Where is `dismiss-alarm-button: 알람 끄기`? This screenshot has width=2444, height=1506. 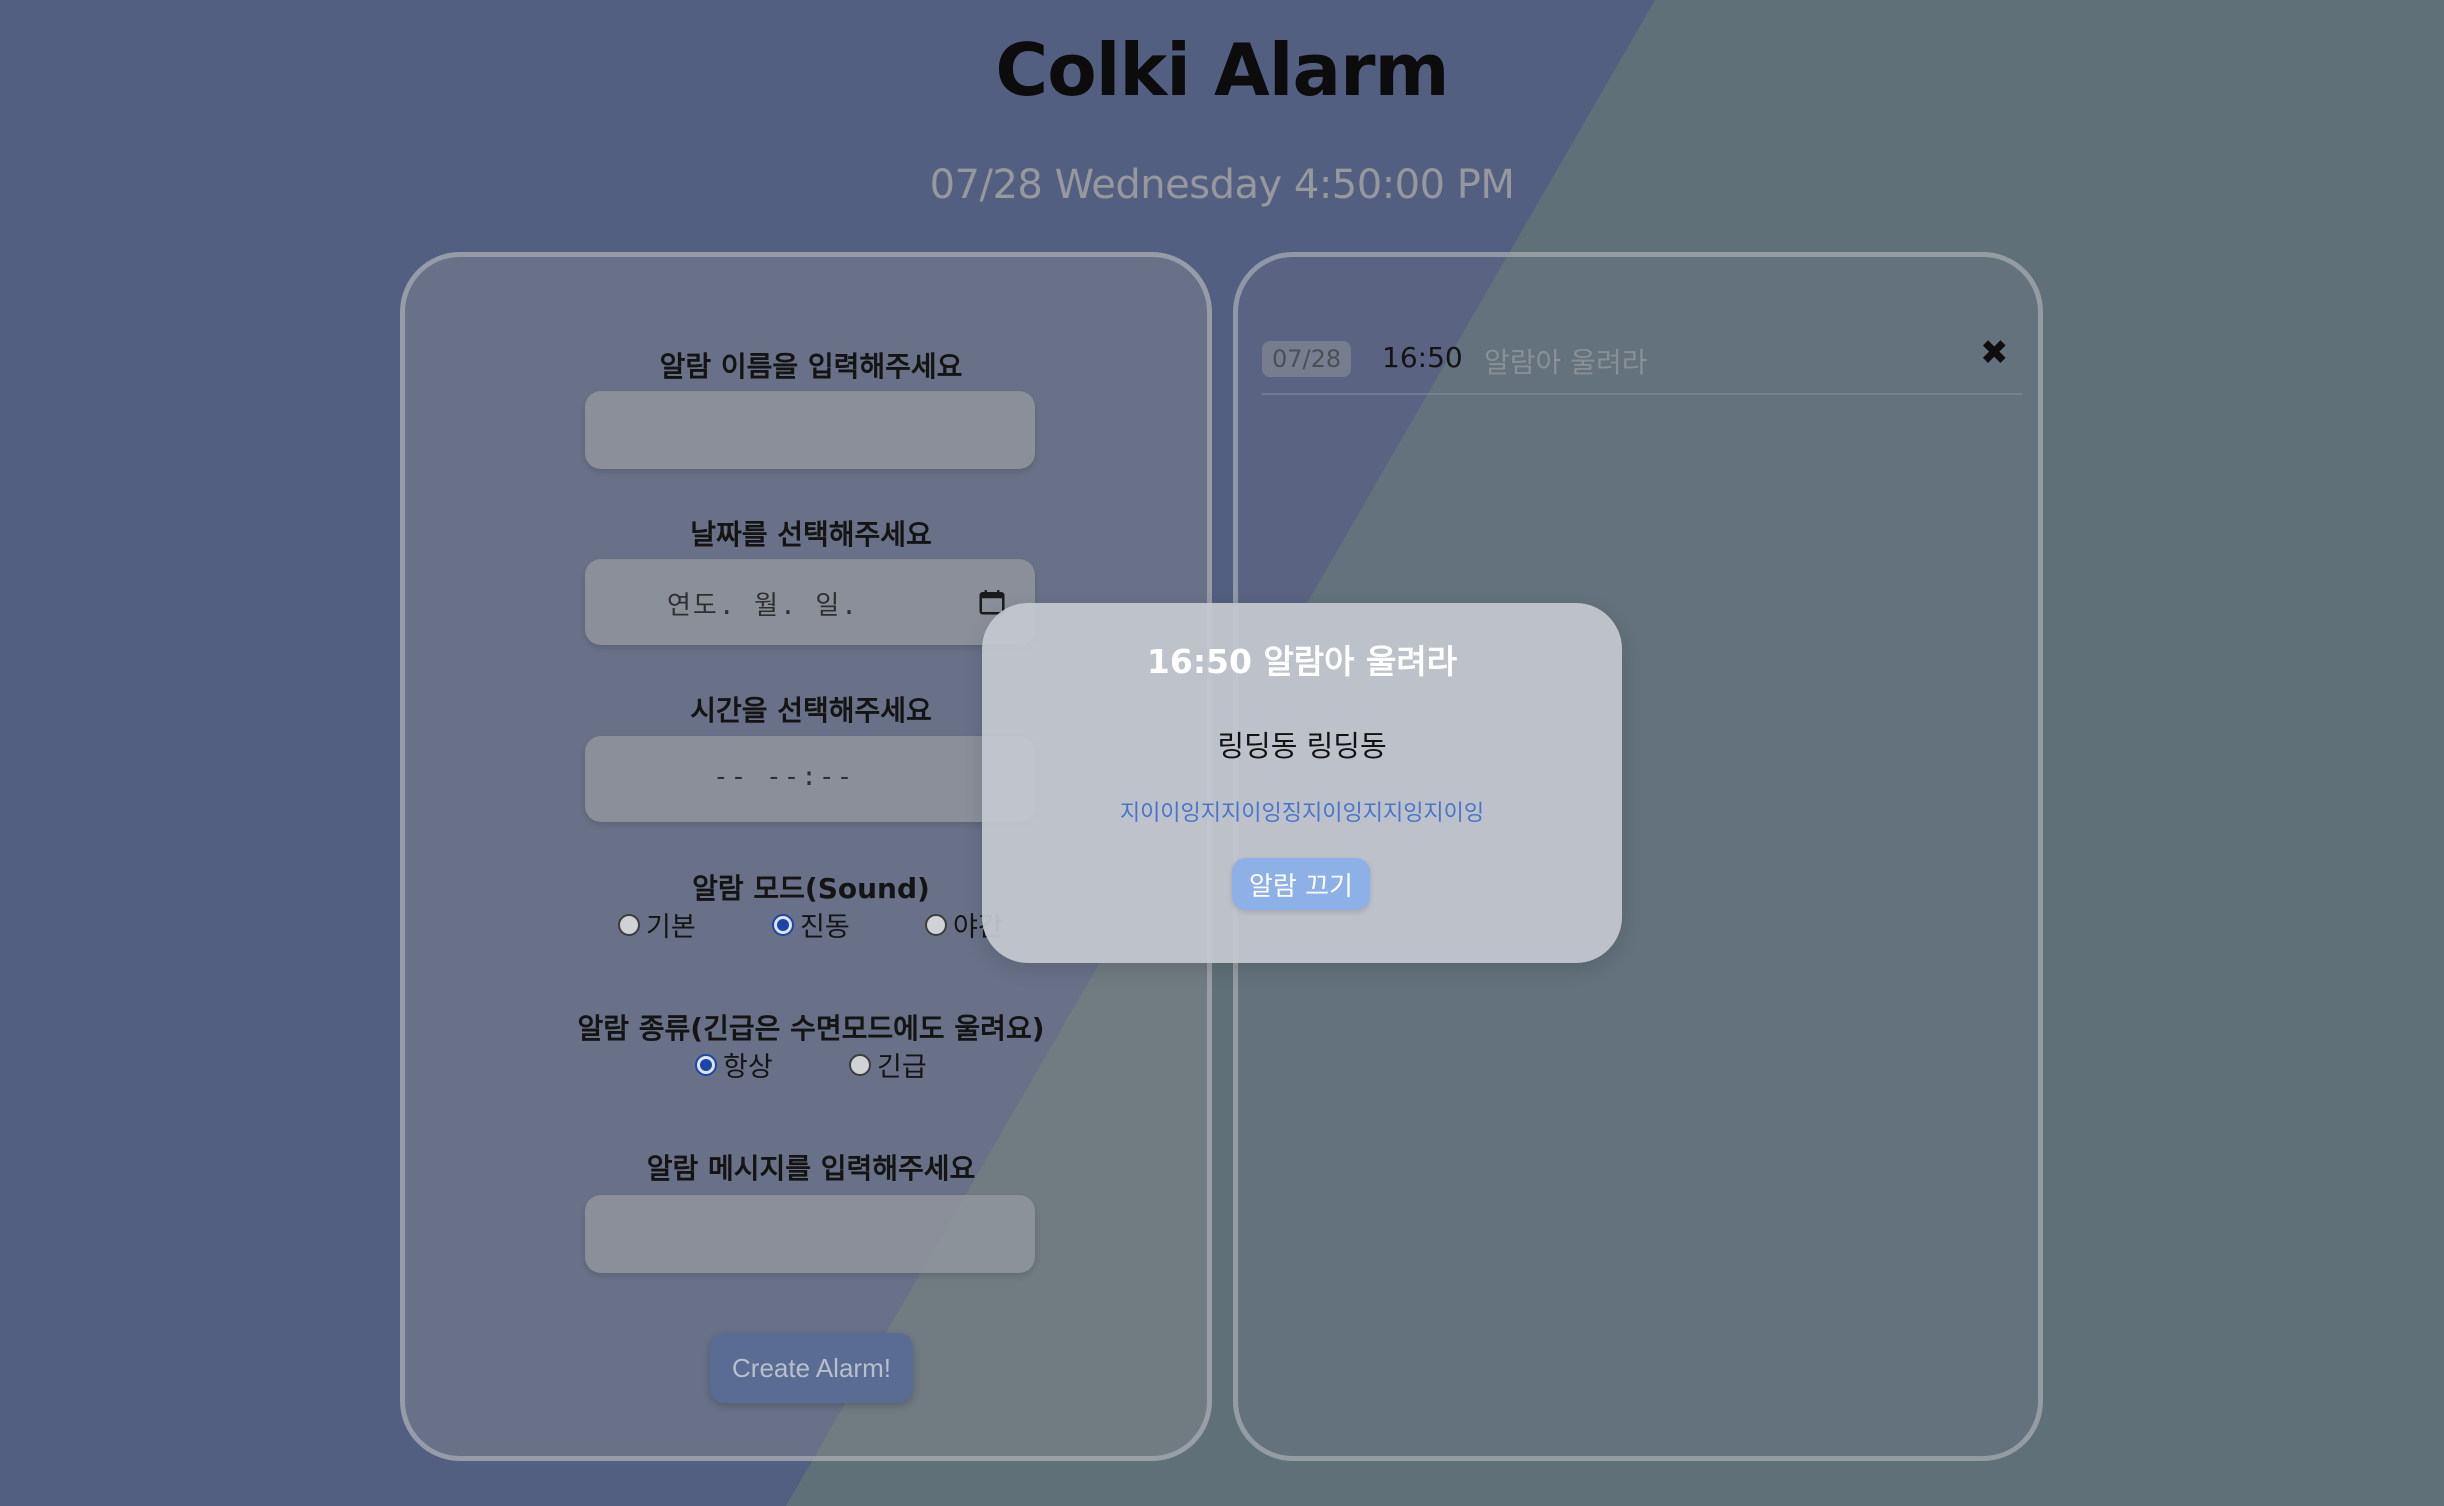
dismiss-alarm-button: 알람 끄기 is located at coordinates (1301, 884).